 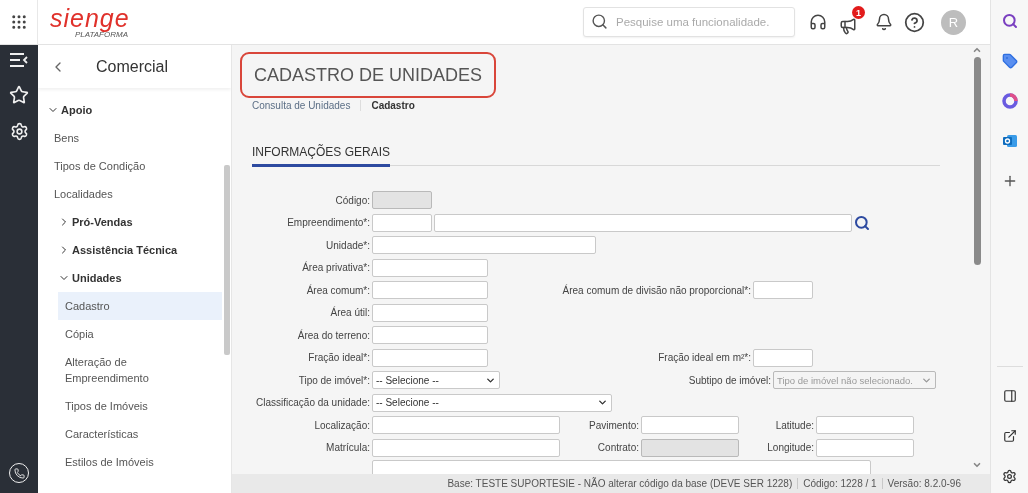 I want to click on sidebar-item: Bens, so click(x=134, y=138).